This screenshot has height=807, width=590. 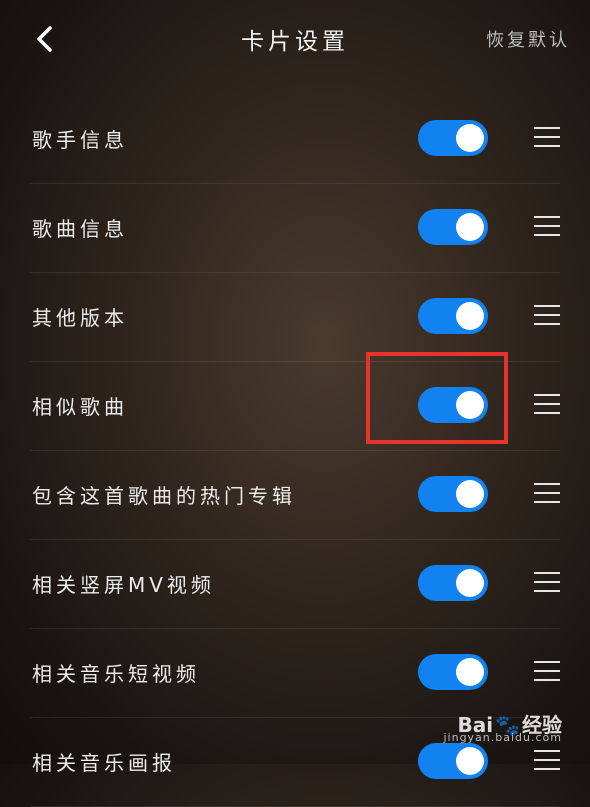 What do you see at coordinates (437, 398) in the screenshot?
I see `highlight-box` at bounding box center [437, 398].